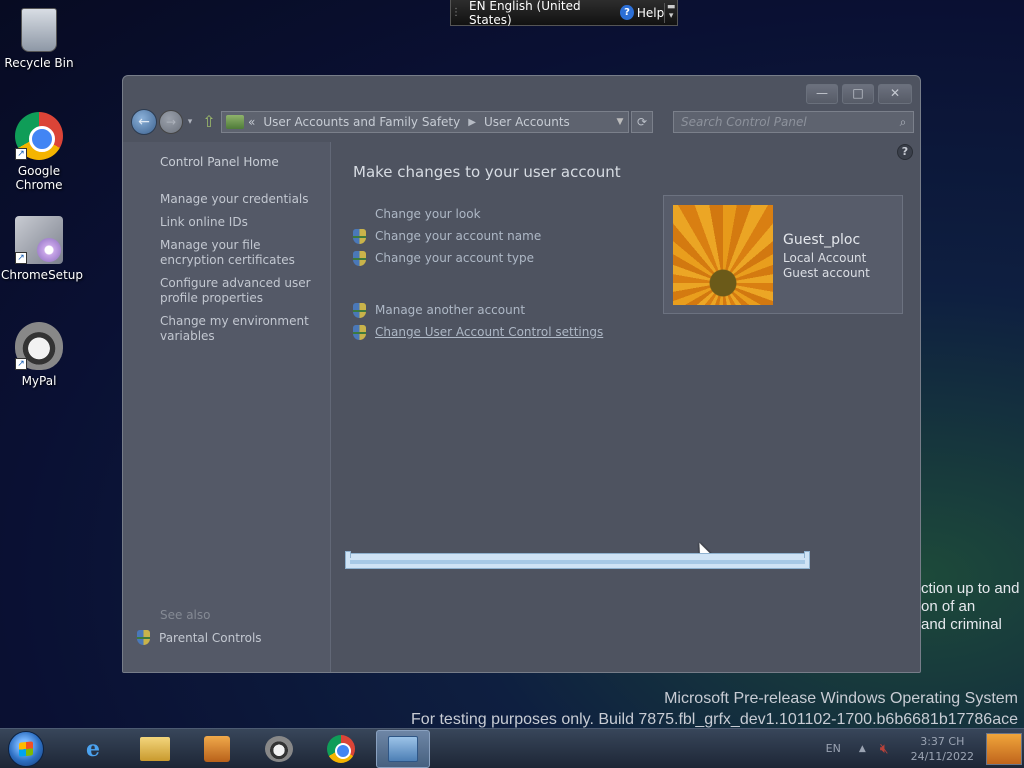 The height and width of the screenshot is (768, 1024). What do you see at coordinates (39, 136) in the screenshot?
I see `chrome-icon: ↗` at bounding box center [39, 136].